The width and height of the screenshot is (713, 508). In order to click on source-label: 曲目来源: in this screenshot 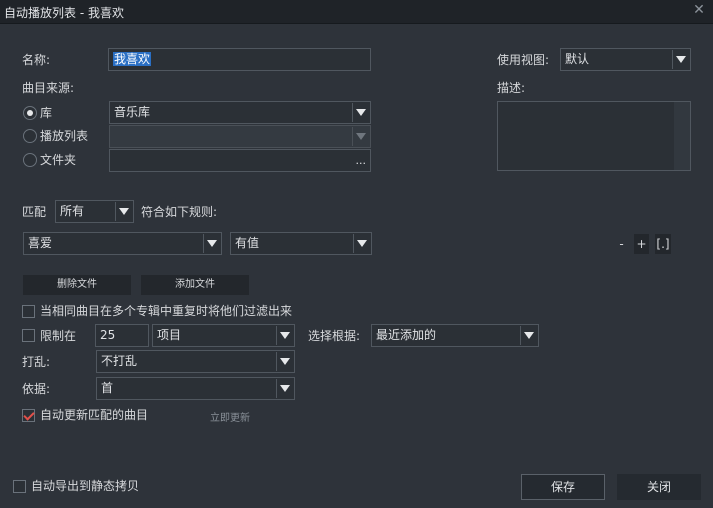, I will do `click(48, 88)`.